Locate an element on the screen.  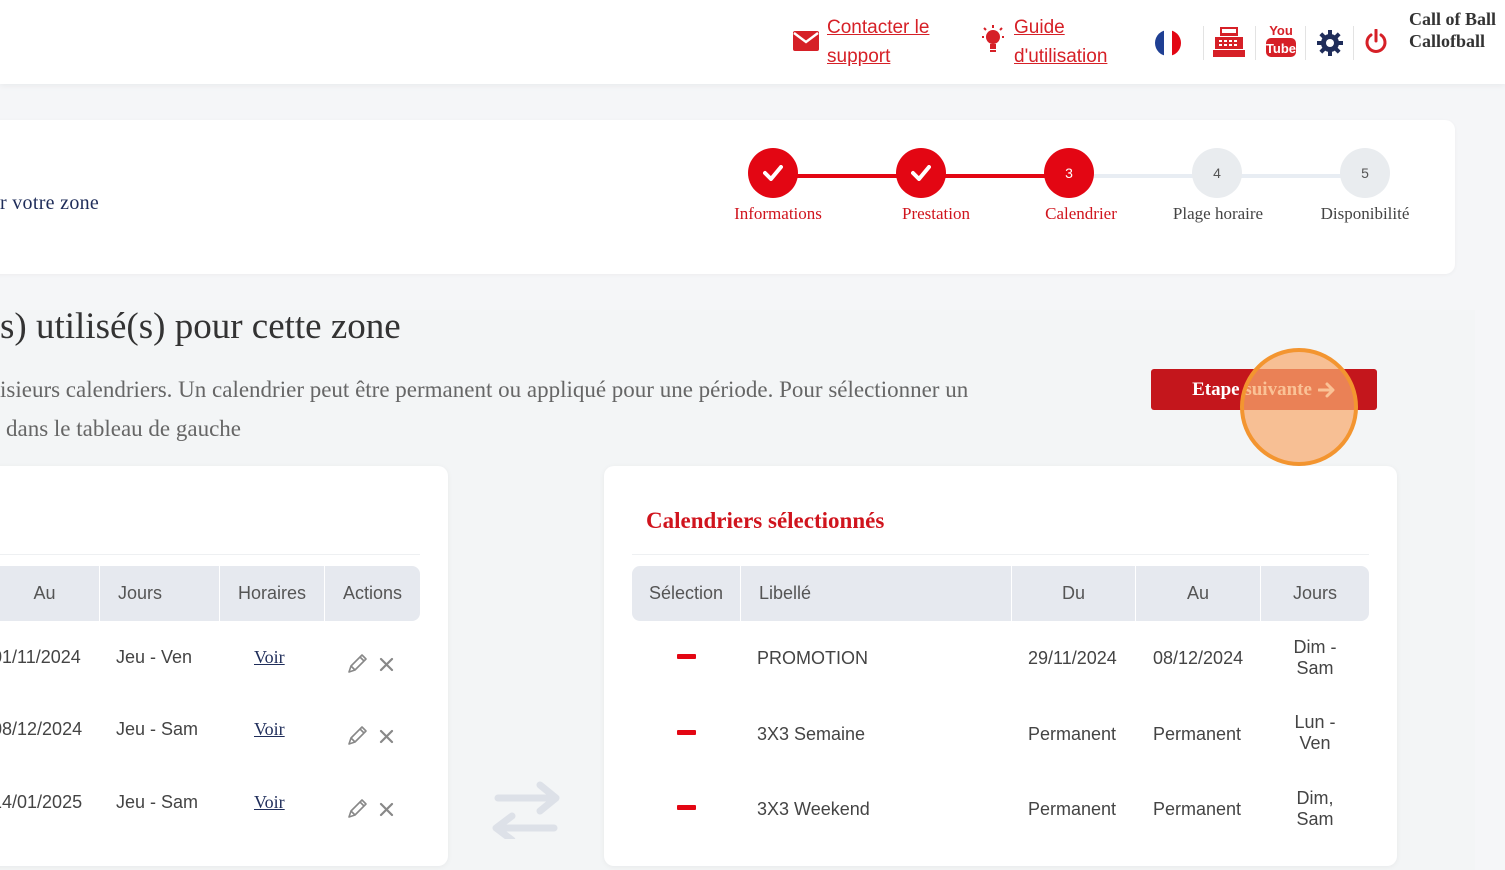
step-5-circle: 5 is located at coordinates (1365, 173).